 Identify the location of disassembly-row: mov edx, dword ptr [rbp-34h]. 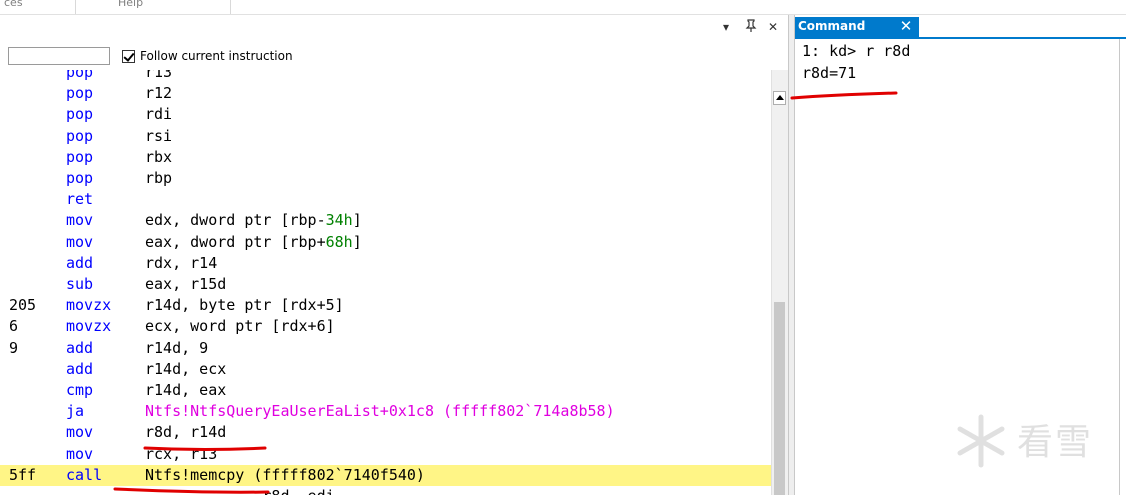
(385, 220).